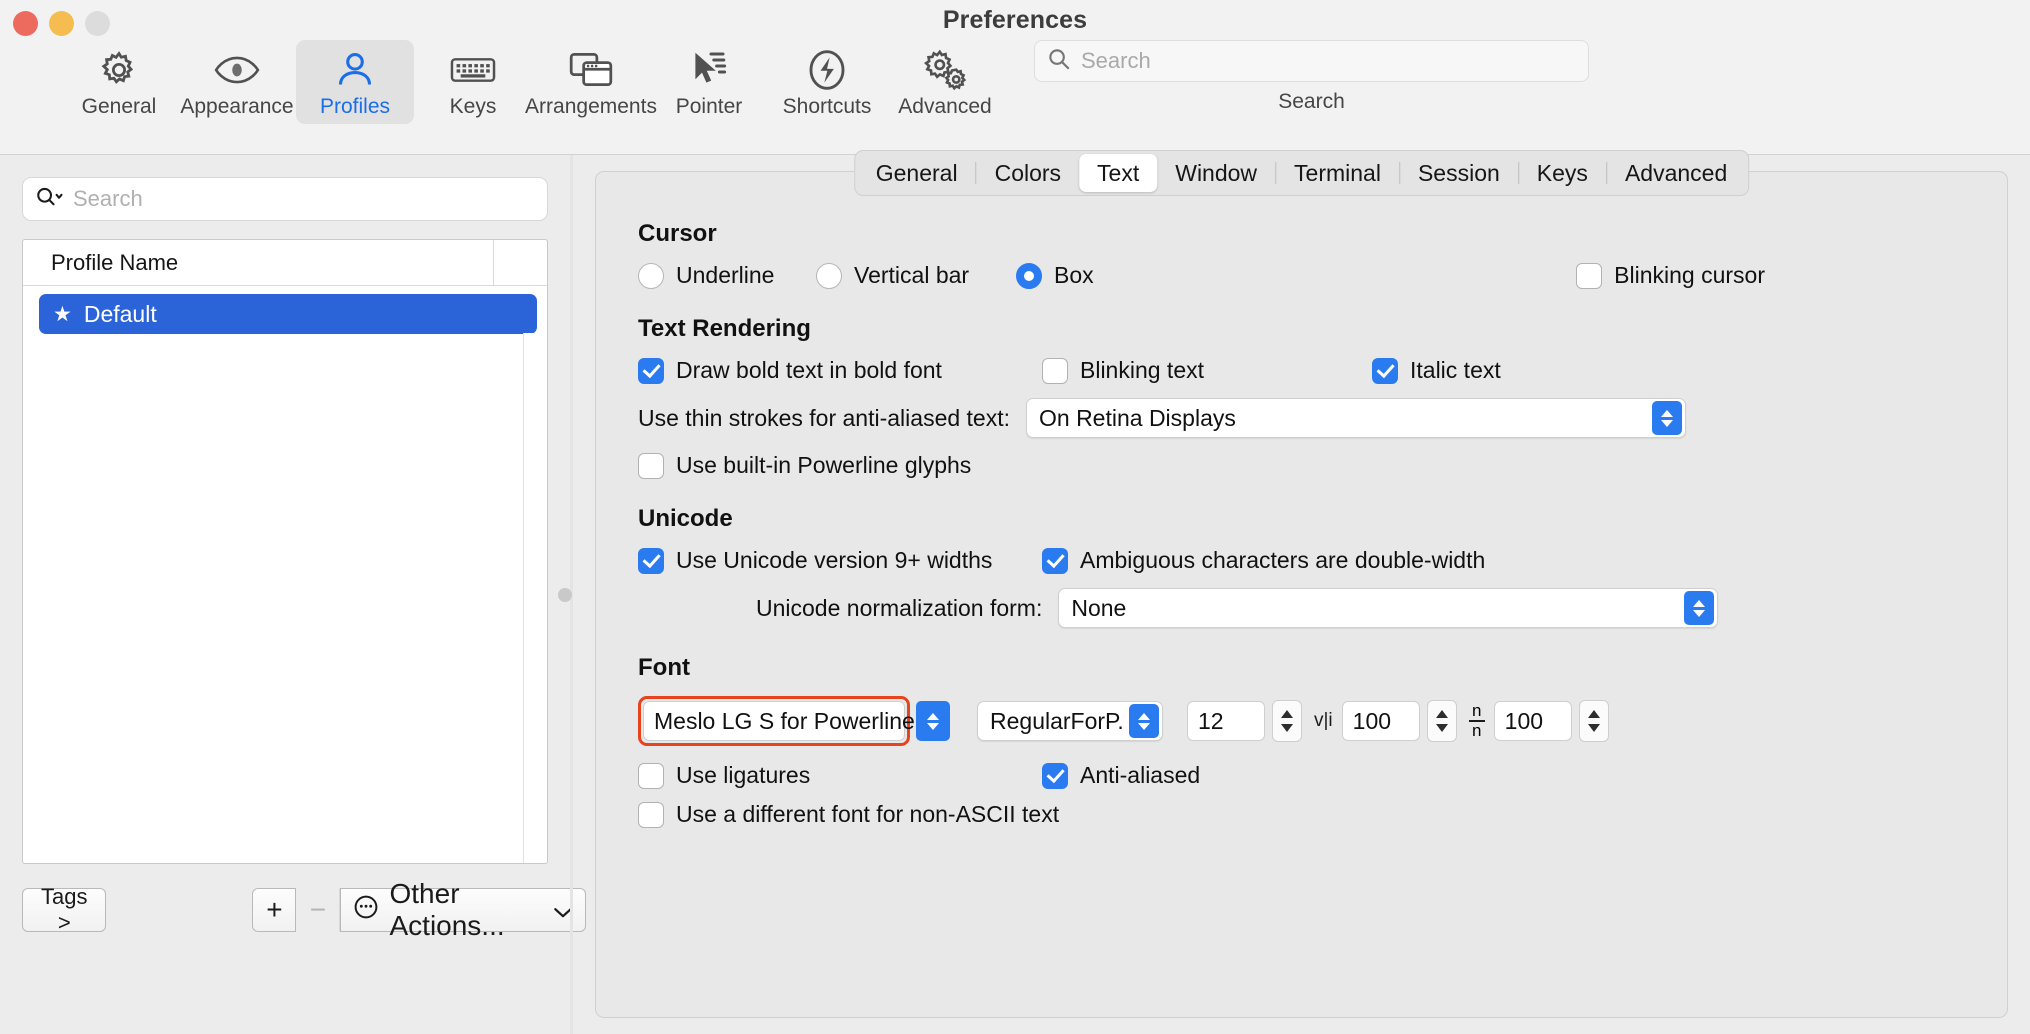  What do you see at coordinates (1301, 465) in the screenshot?
I see `powerline-checkbox: Use built-in Powerline glyphs` at bounding box center [1301, 465].